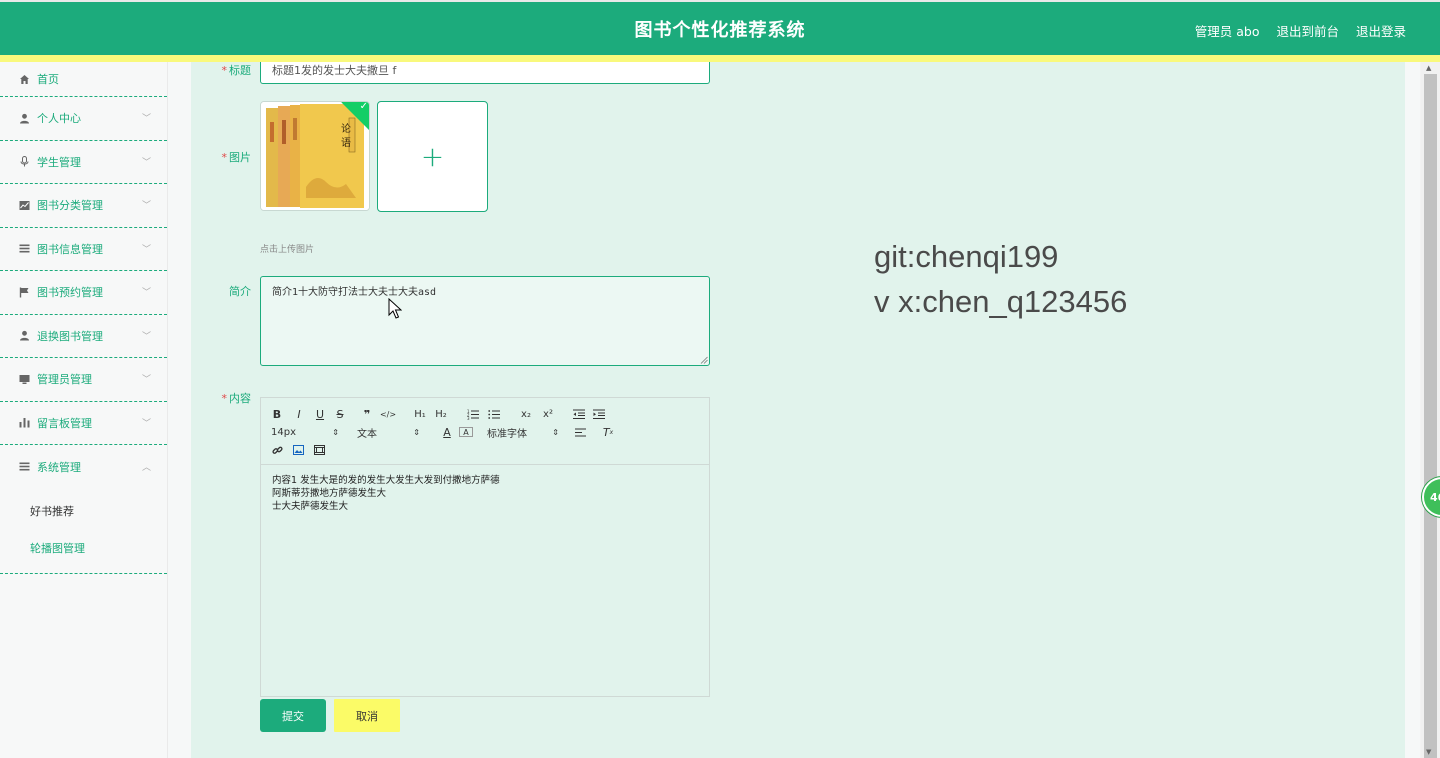  I want to click on content-label: * 内容, so click(236, 398).